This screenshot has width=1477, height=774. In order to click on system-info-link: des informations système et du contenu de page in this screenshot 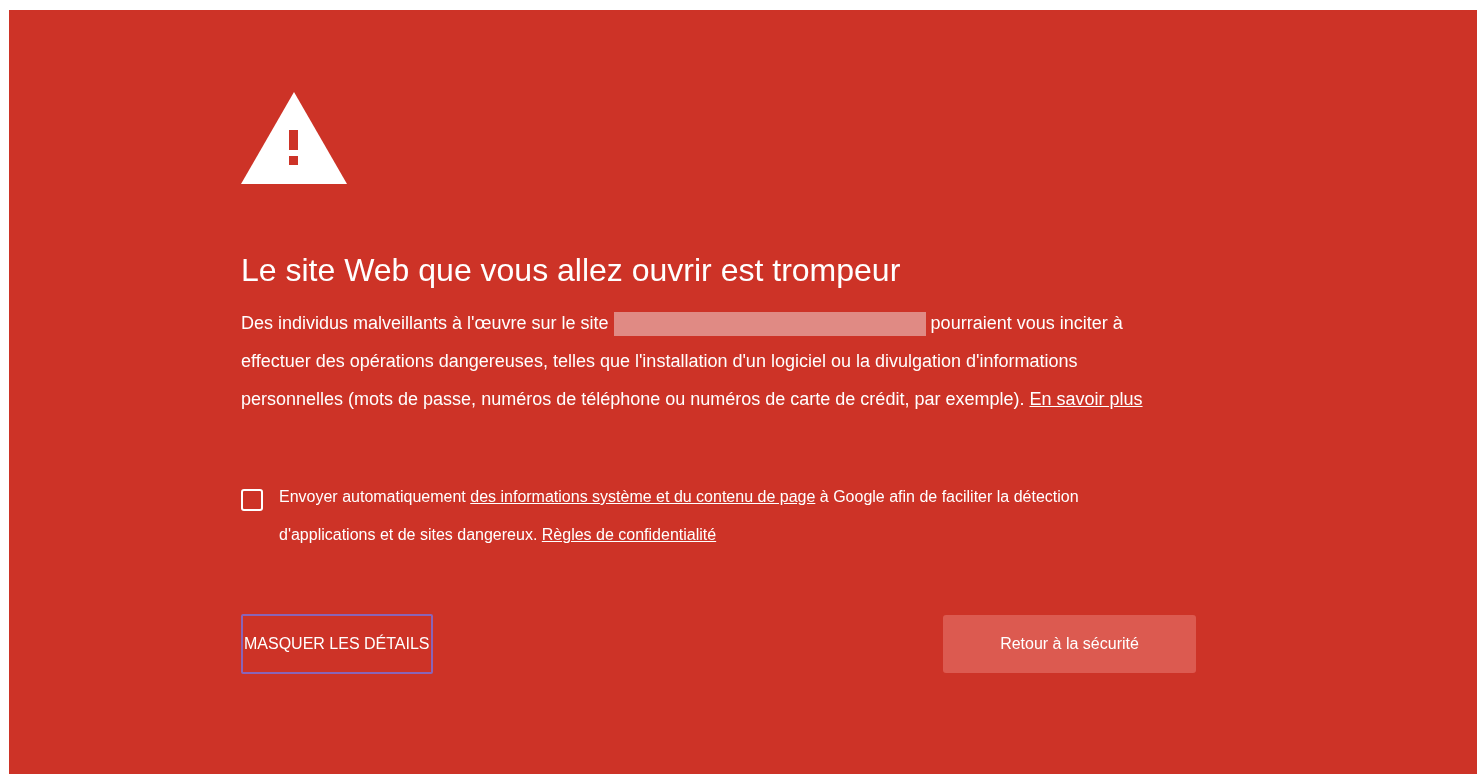, I will do `click(643, 496)`.